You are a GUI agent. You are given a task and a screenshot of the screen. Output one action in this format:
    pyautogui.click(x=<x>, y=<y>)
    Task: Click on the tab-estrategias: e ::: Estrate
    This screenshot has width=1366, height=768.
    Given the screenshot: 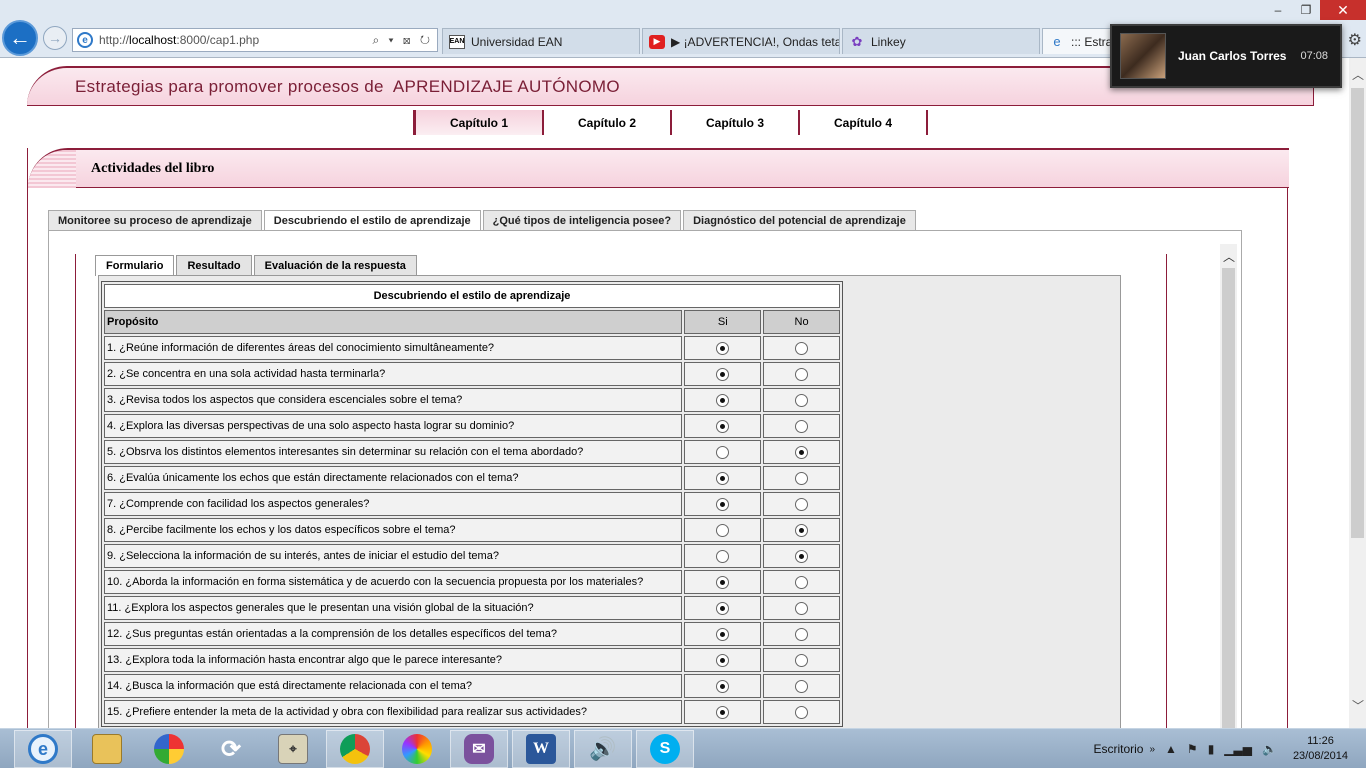 What is the action you would take?
    pyautogui.click(x=1078, y=41)
    